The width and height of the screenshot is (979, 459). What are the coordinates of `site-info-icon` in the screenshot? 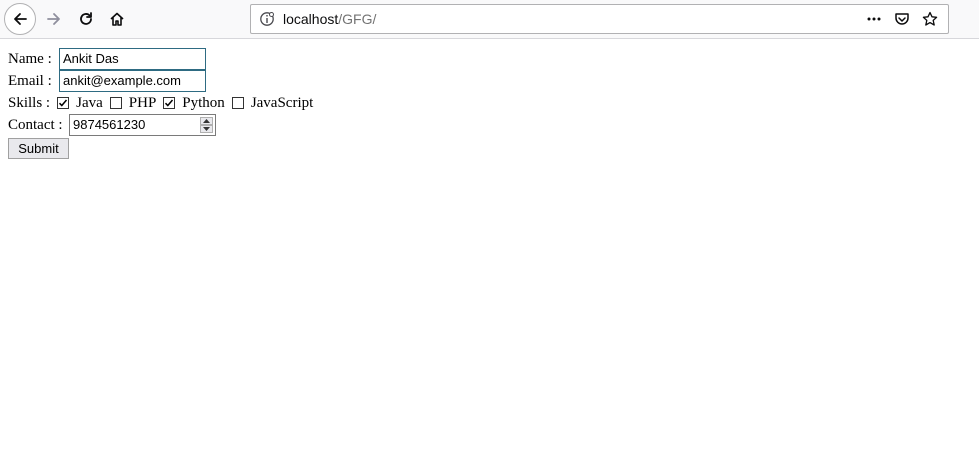 It's located at (267, 19).